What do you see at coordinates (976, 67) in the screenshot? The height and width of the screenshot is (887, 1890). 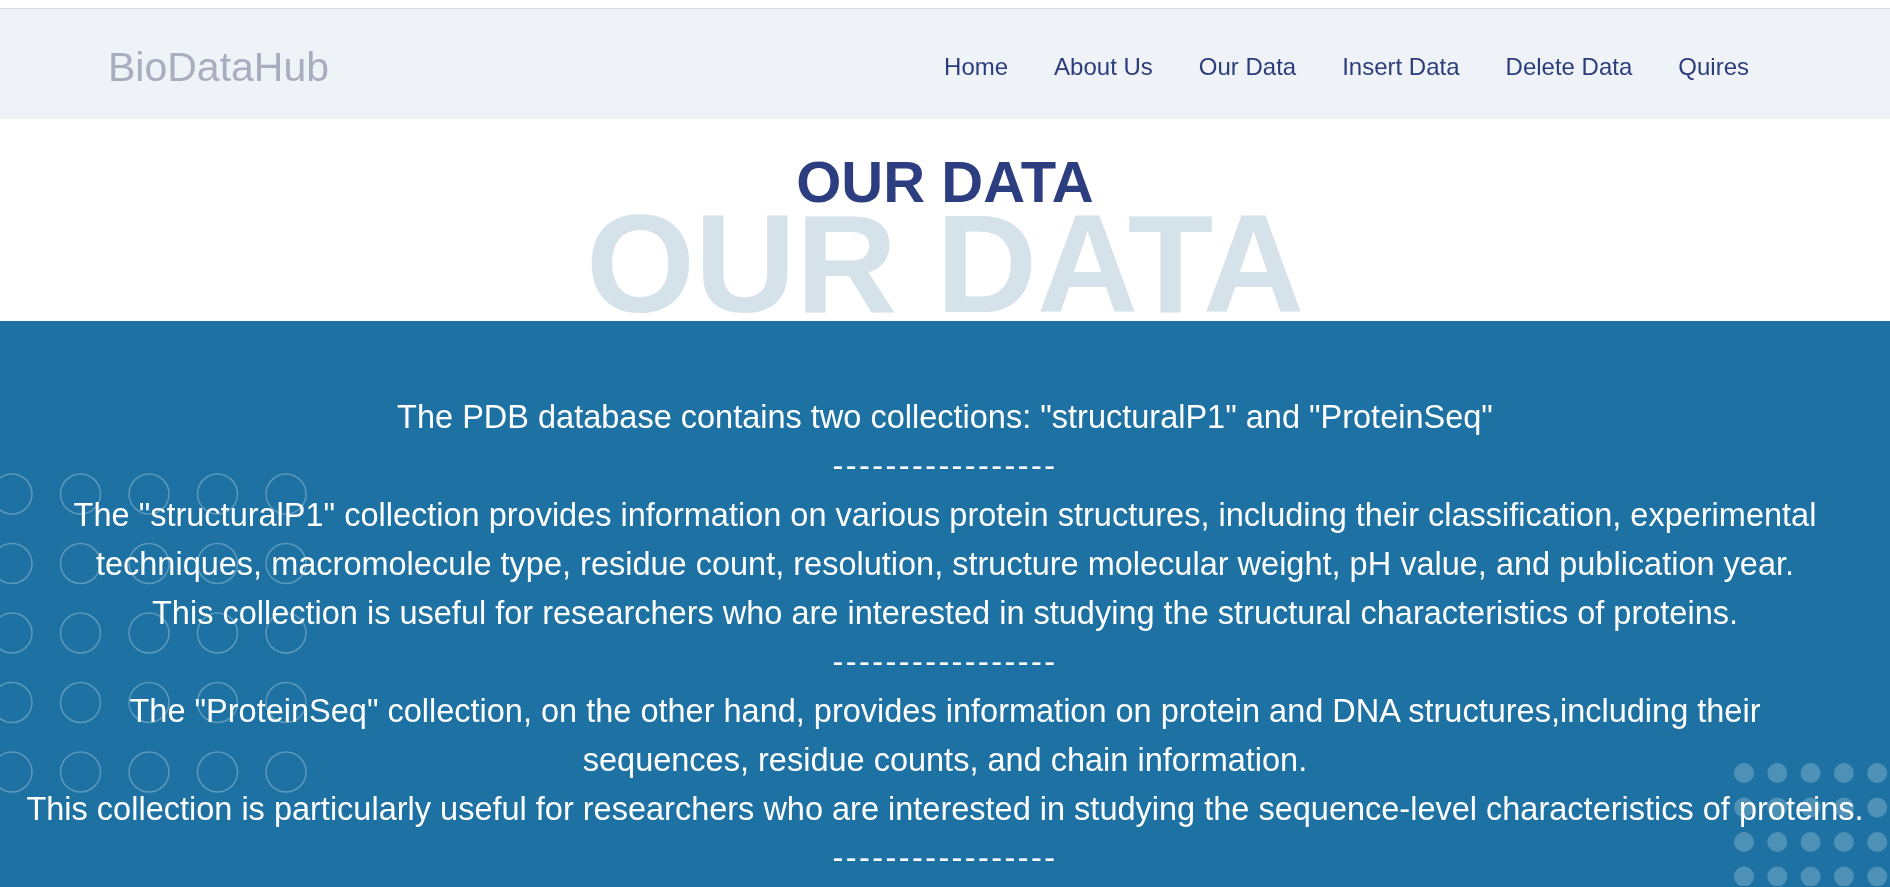 I see `nav-link: Home` at bounding box center [976, 67].